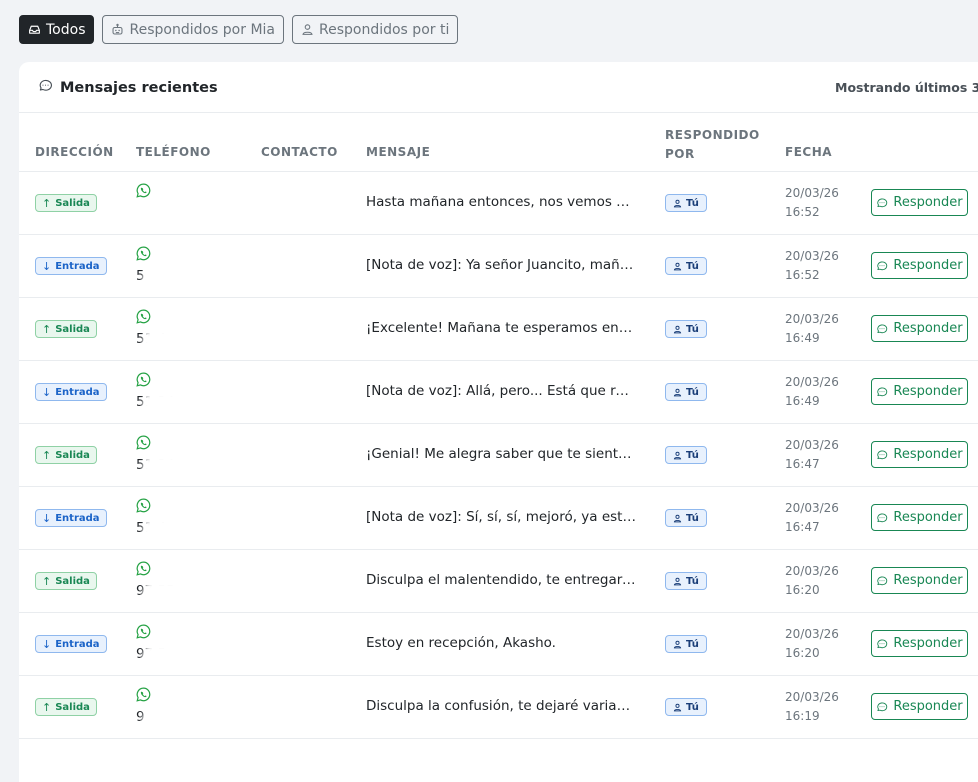 This screenshot has width=978, height=782. I want to click on message-datetime: 20/03/26 16:52, so click(812, 203).